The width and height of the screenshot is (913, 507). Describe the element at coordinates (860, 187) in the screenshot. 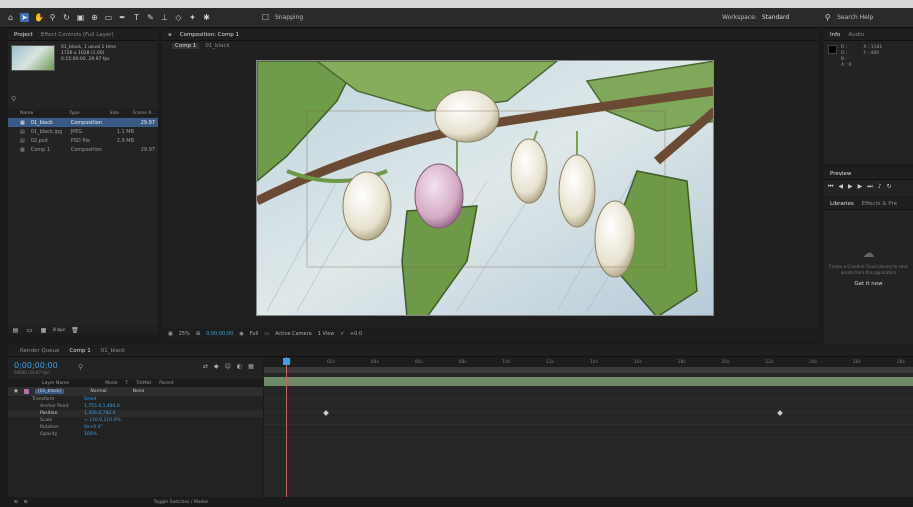

I see `next-frame-icon: ▶` at that location.